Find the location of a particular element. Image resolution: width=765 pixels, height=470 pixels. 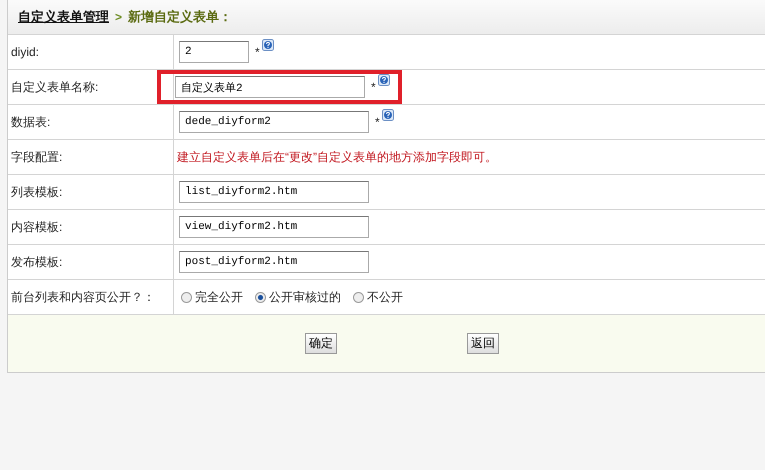

input-field: dede_diyform2 is located at coordinates (274, 122).